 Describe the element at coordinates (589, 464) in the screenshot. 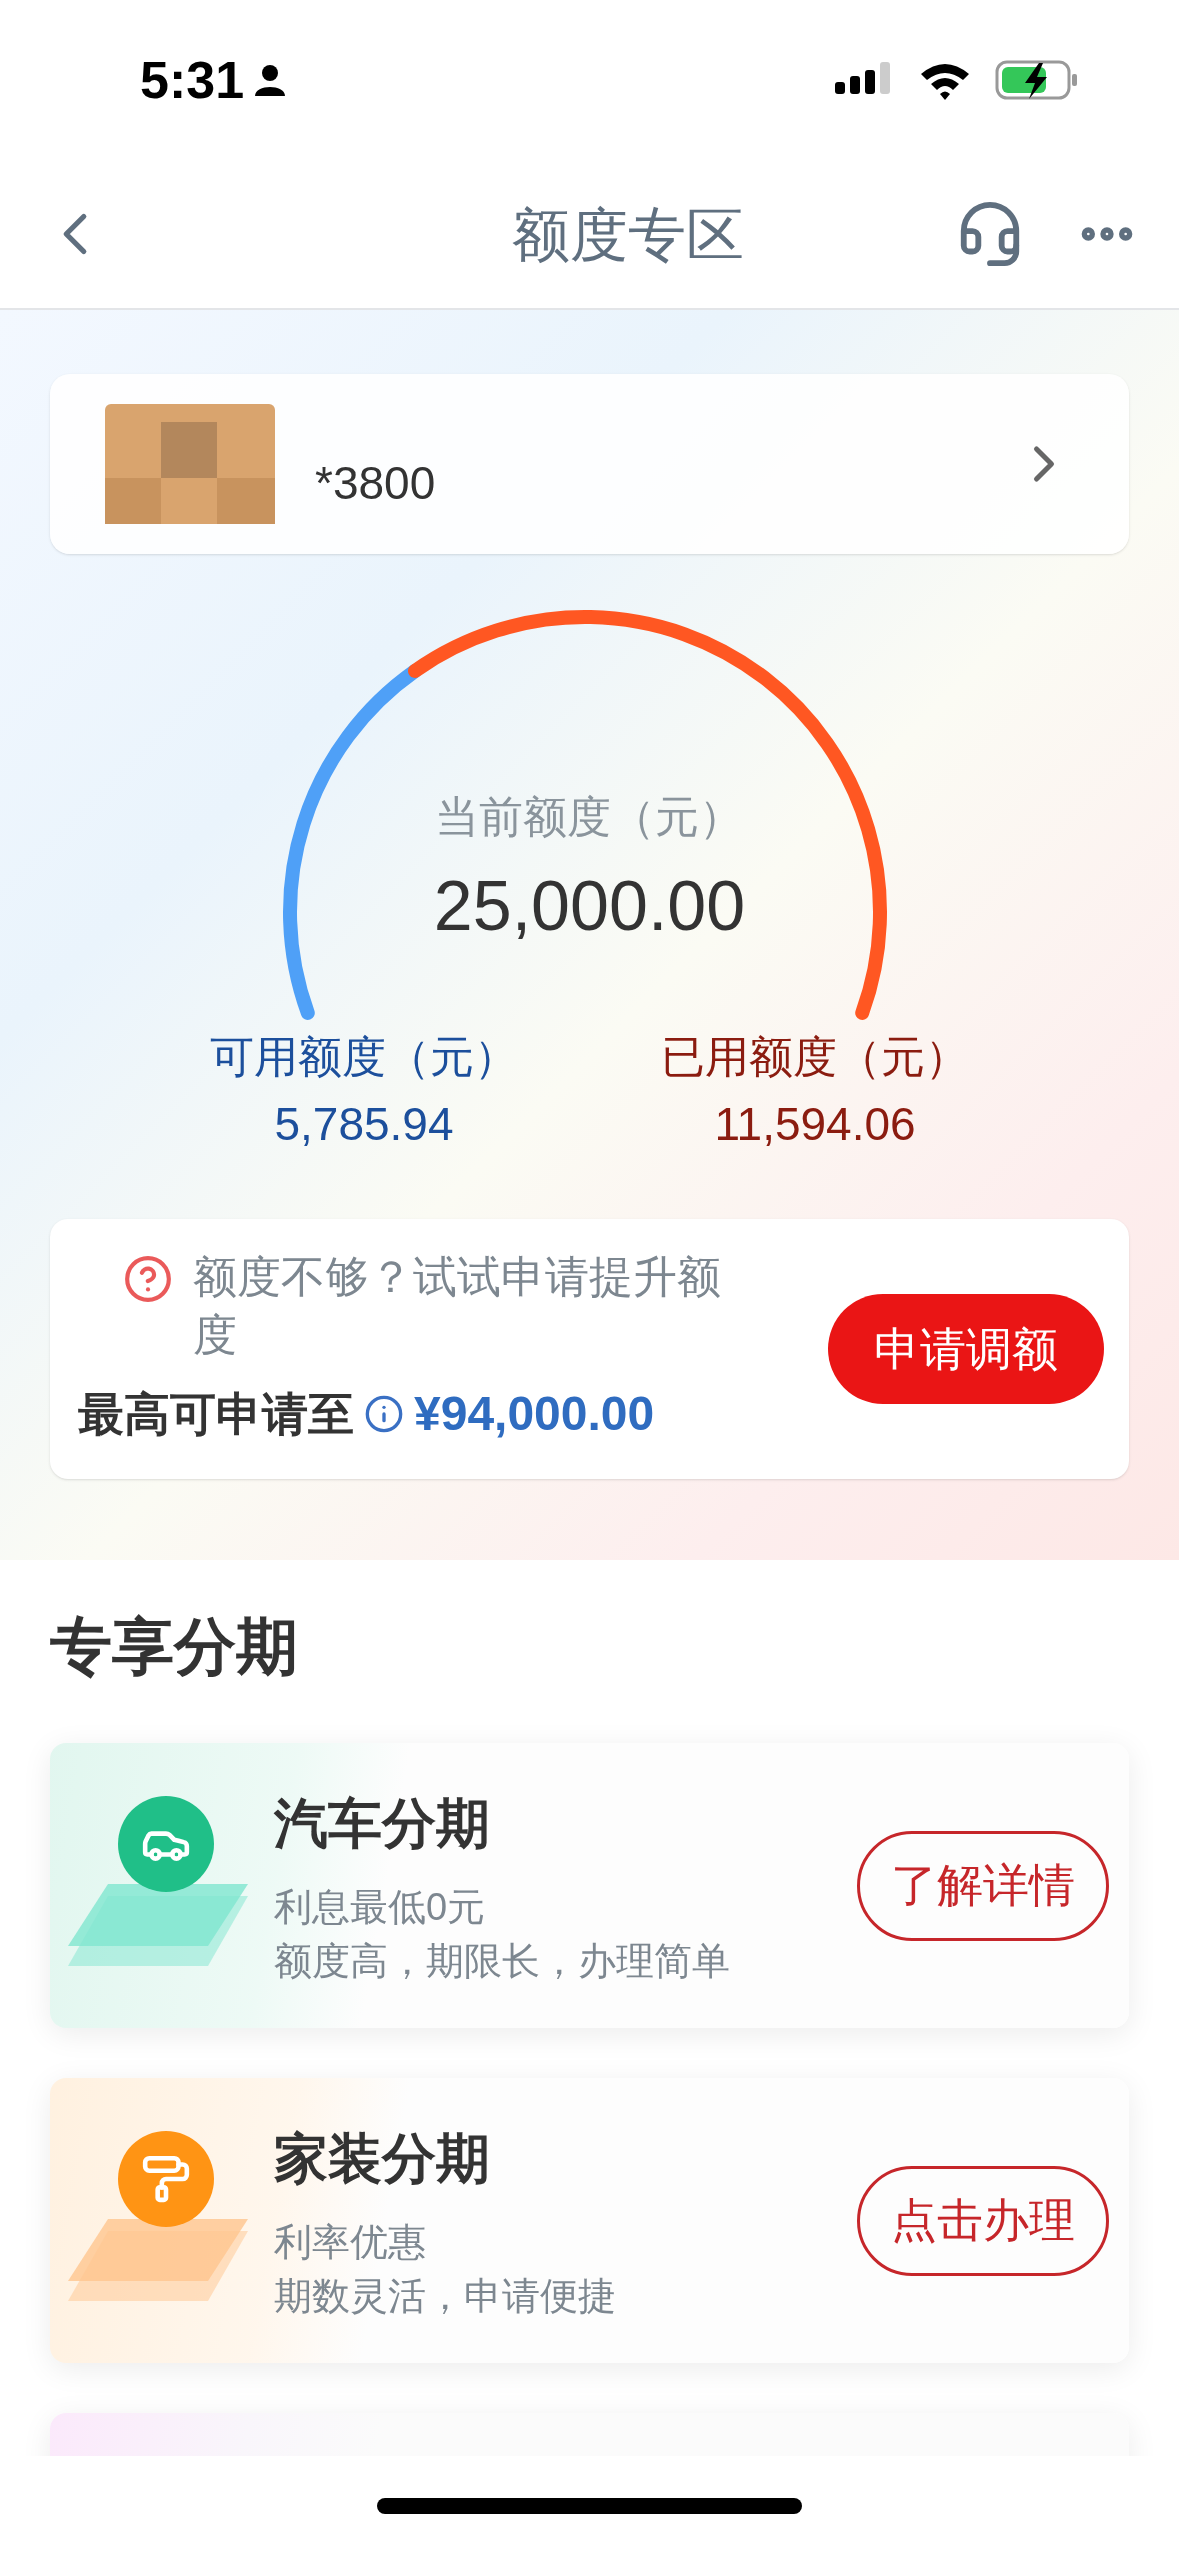

I see `account-card: *3800` at that location.